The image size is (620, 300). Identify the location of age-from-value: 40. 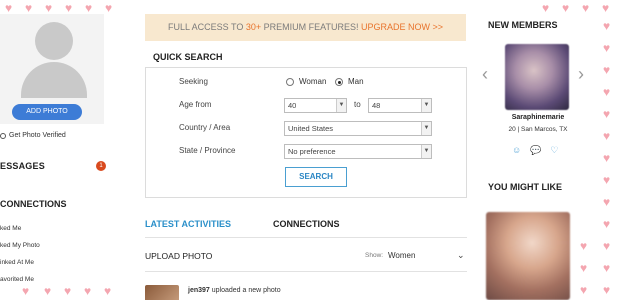
(292, 105).